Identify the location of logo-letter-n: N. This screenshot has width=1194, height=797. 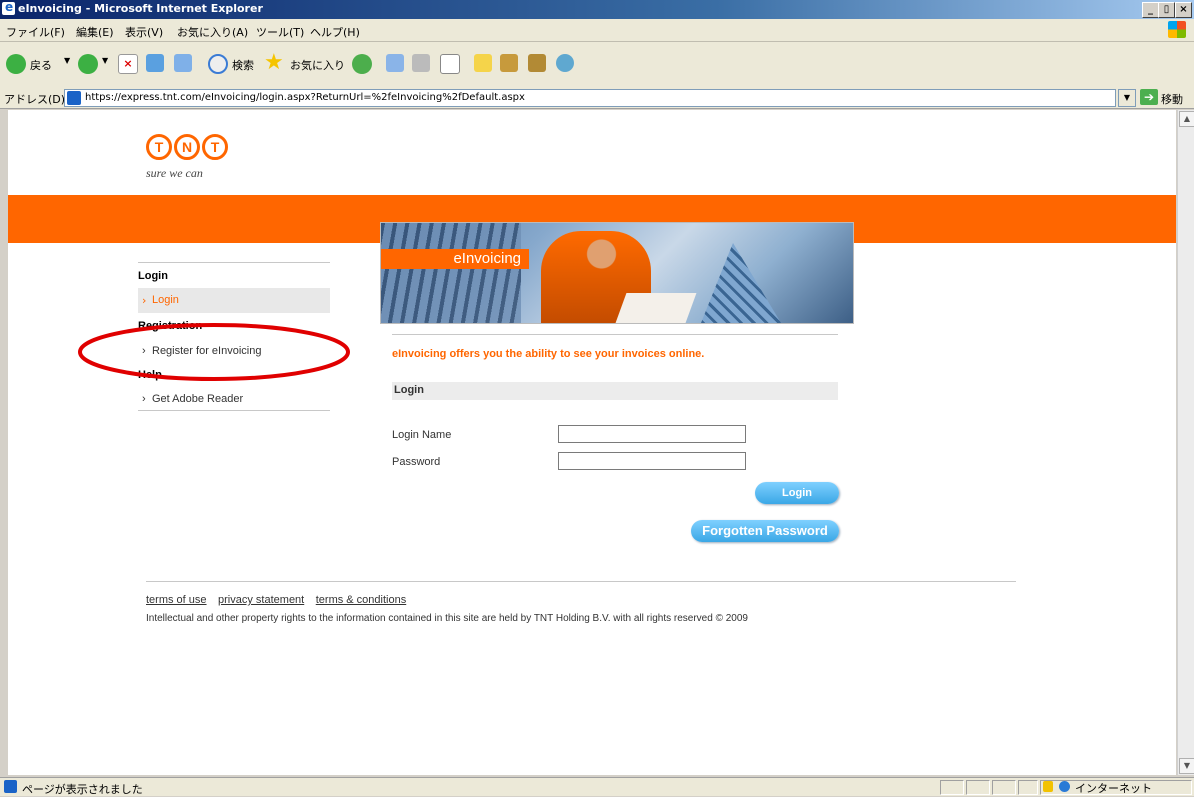
(187, 147).